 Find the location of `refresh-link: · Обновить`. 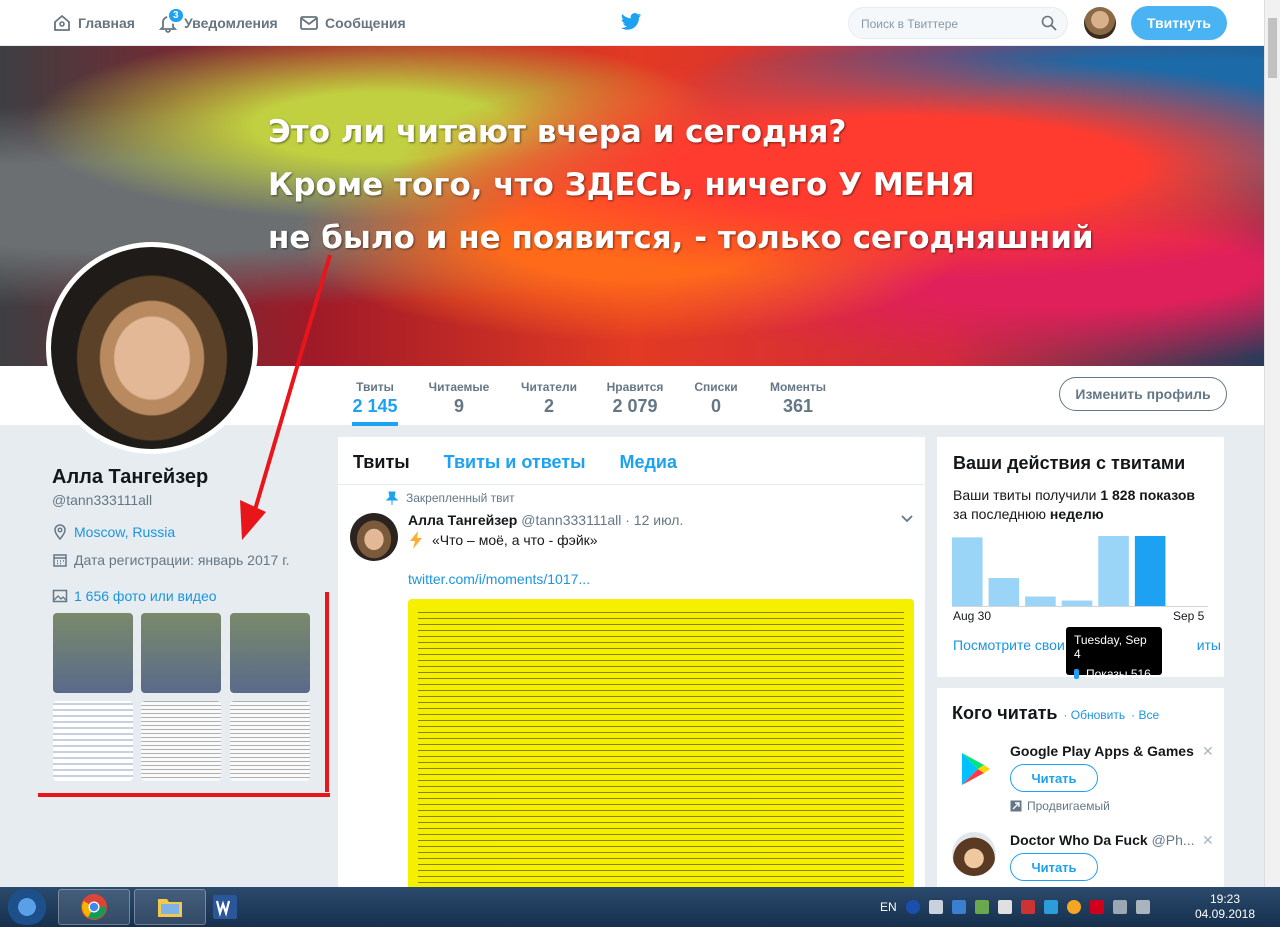

refresh-link: · Обновить is located at coordinates (1094, 715).